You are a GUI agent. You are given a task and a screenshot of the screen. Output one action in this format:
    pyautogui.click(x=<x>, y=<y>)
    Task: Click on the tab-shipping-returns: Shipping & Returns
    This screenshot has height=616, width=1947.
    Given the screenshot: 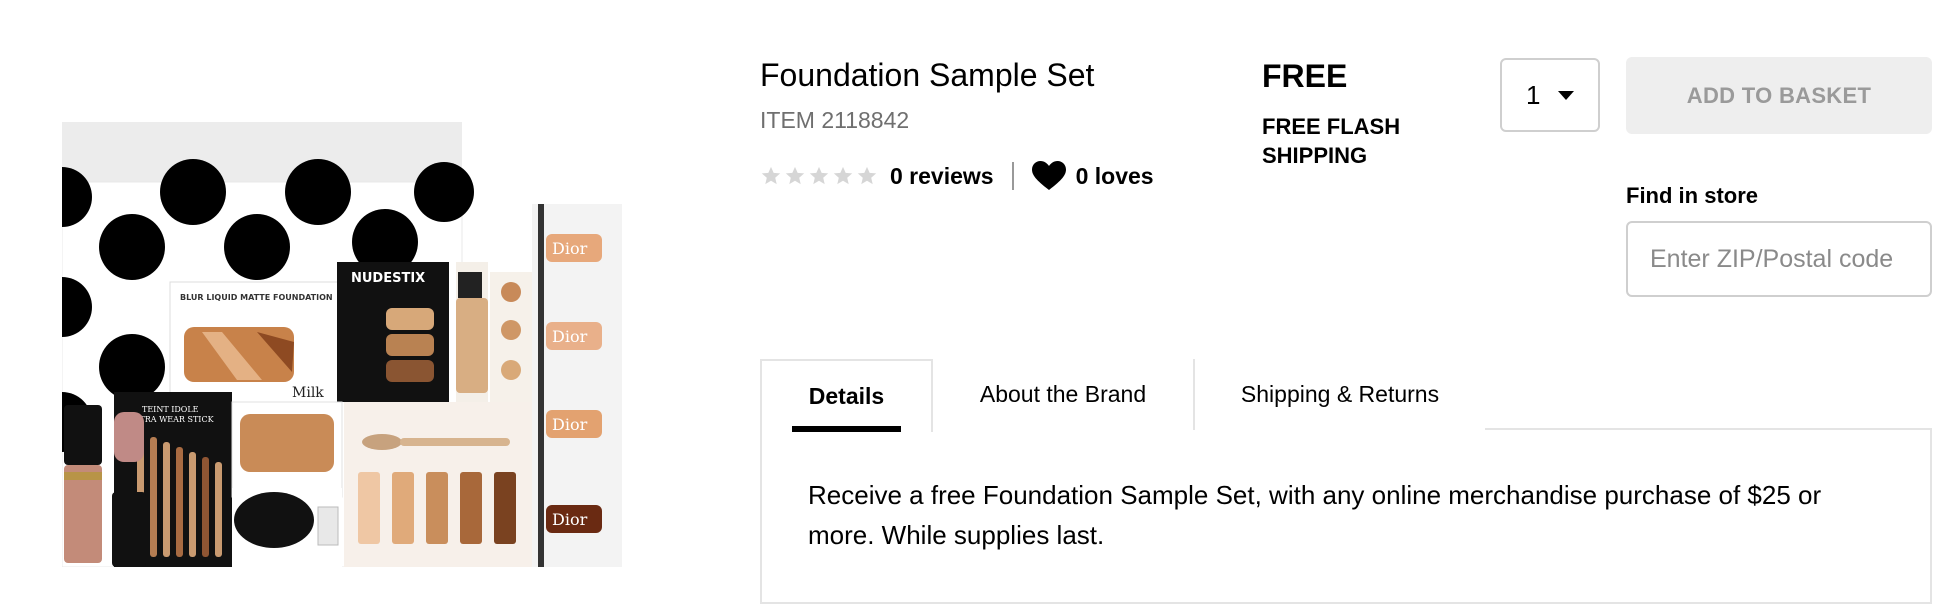 What is the action you would take?
    pyautogui.click(x=1340, y=394)
    